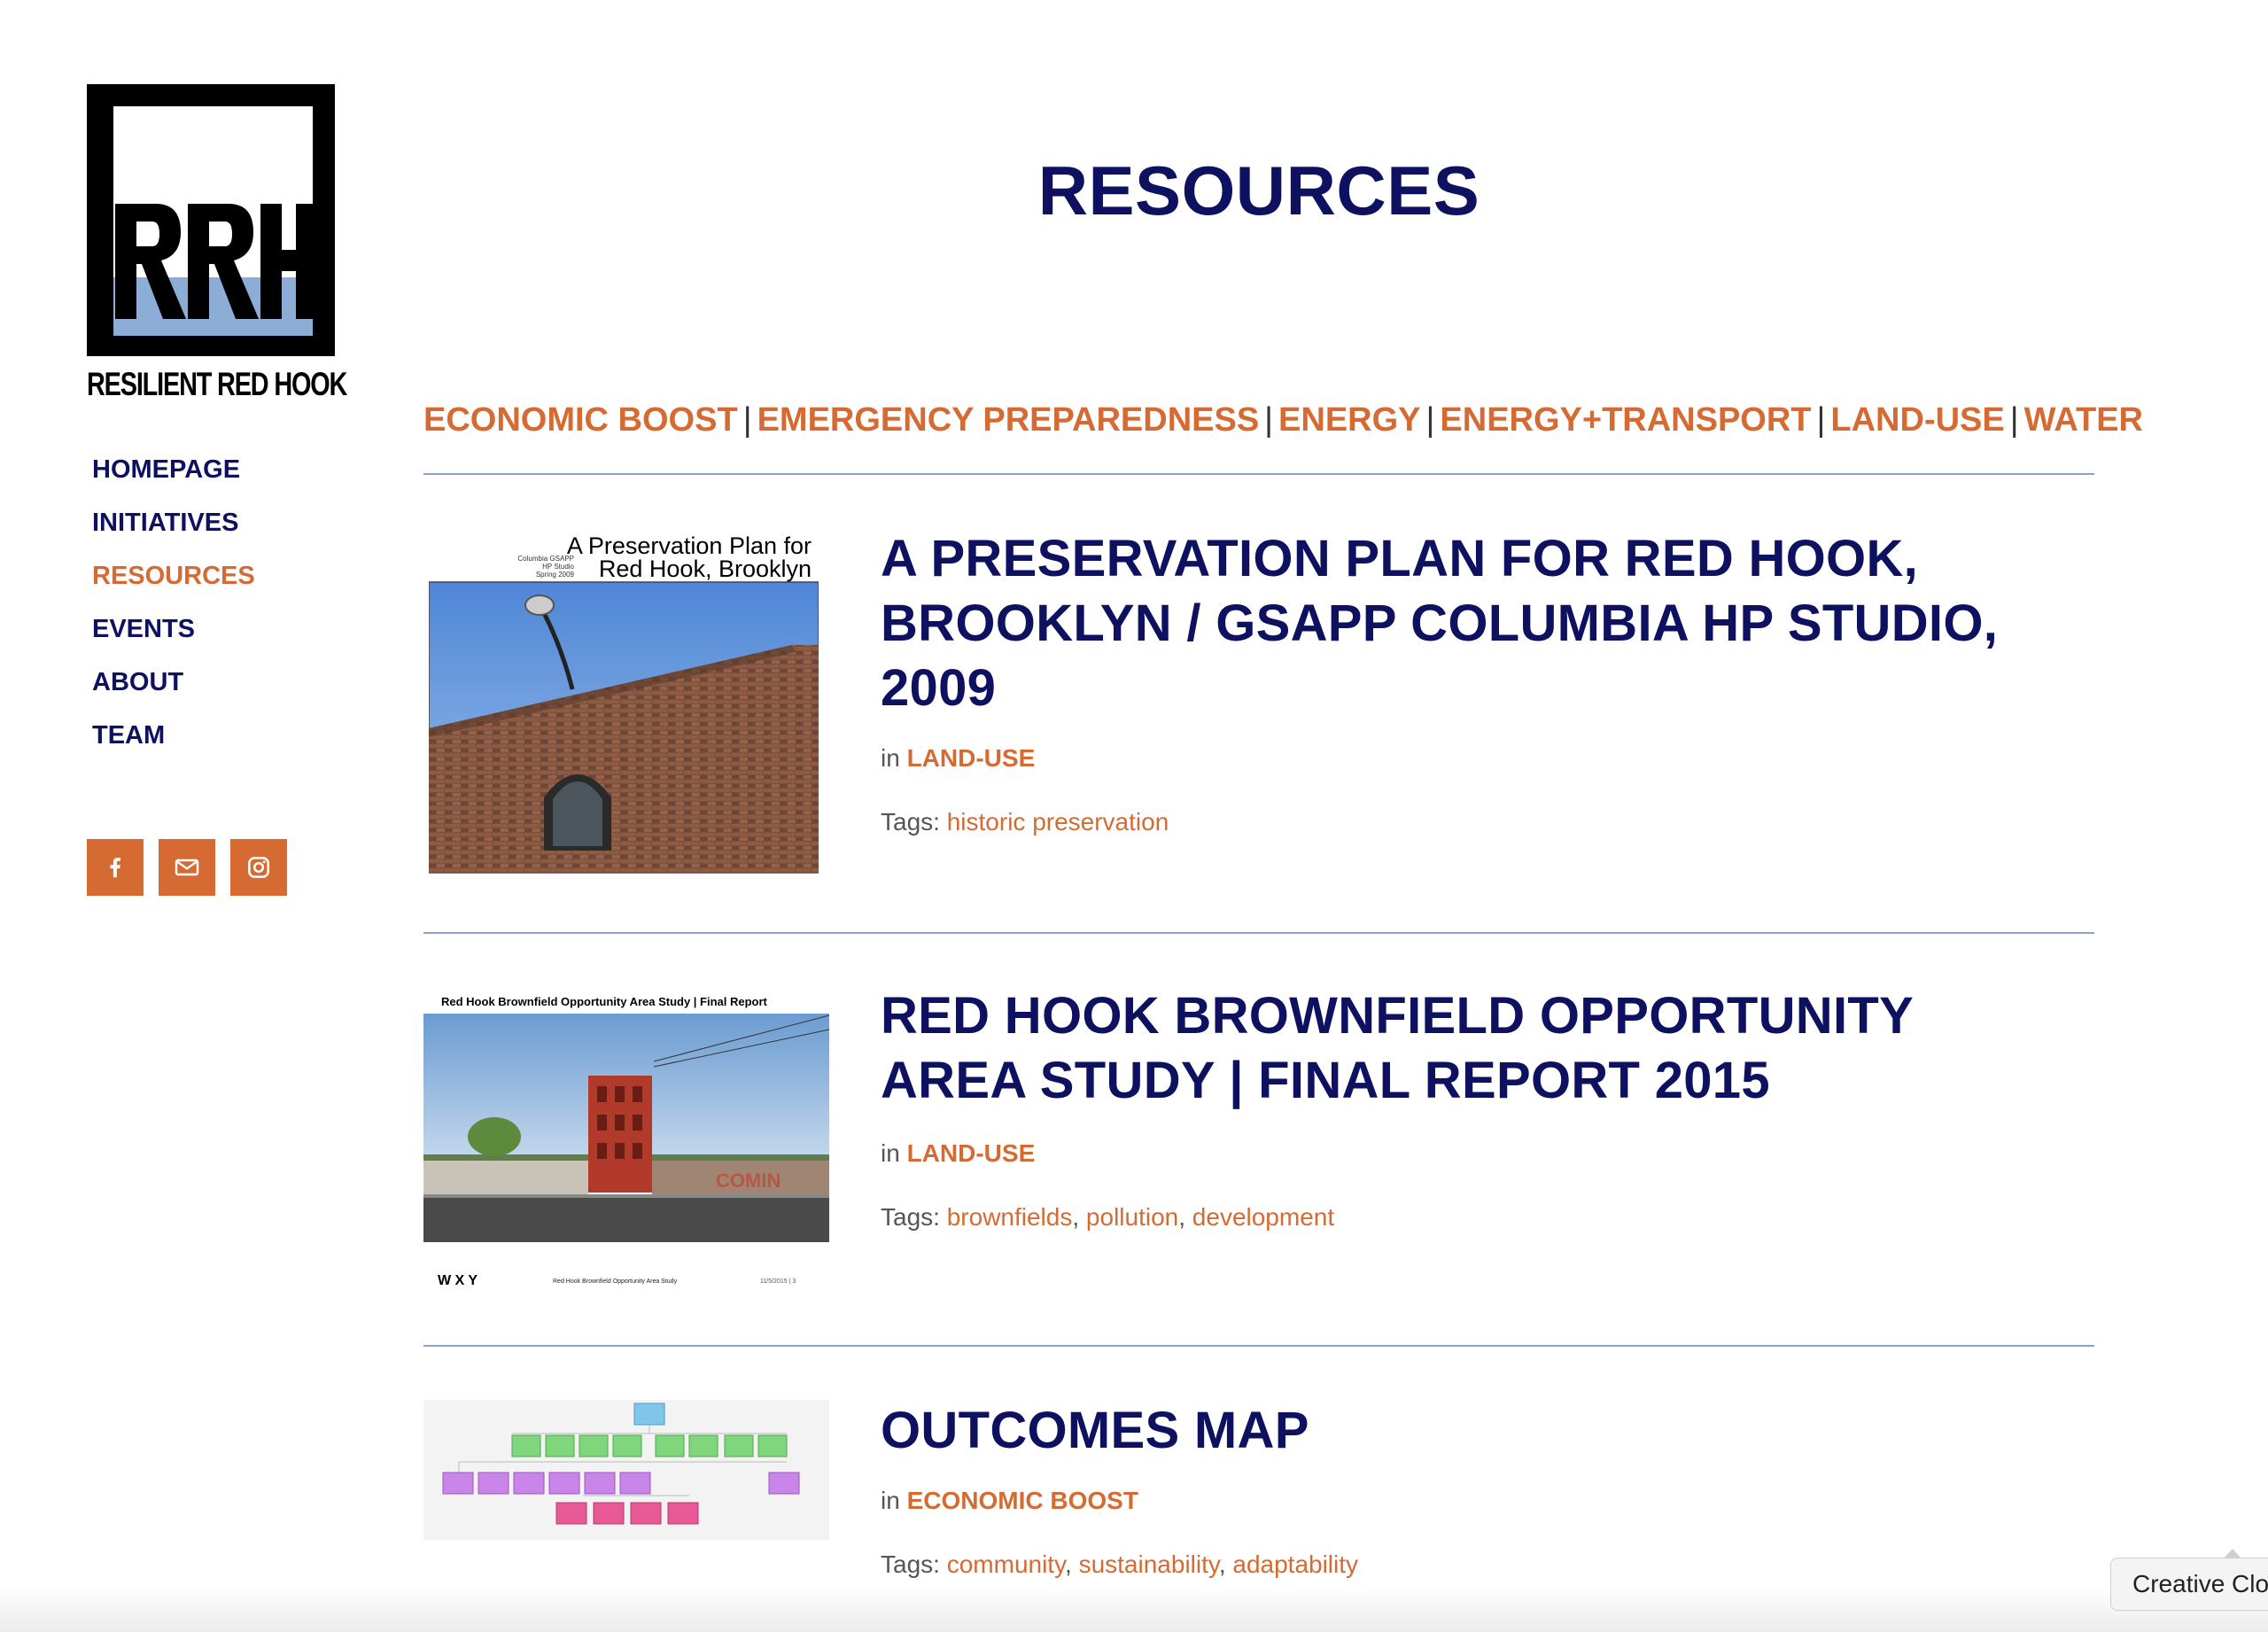  Describe the element at coordinates (555, 575) in the screenshot. I see `thumb-small-line: Spring 2009` at that location.